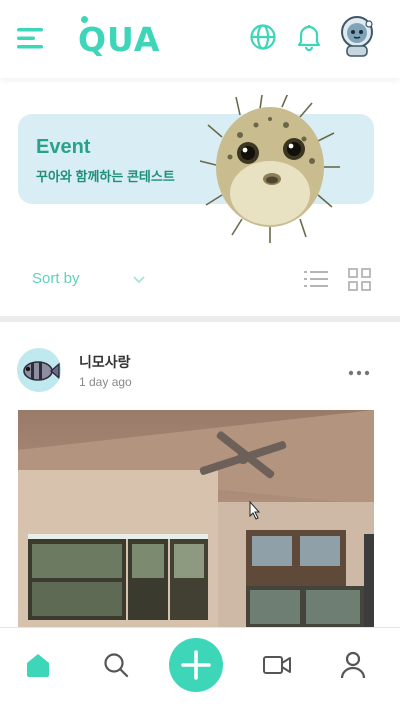 This screenshot has width=400, height=711. I want to click on plus-icon, so click(196, 665).